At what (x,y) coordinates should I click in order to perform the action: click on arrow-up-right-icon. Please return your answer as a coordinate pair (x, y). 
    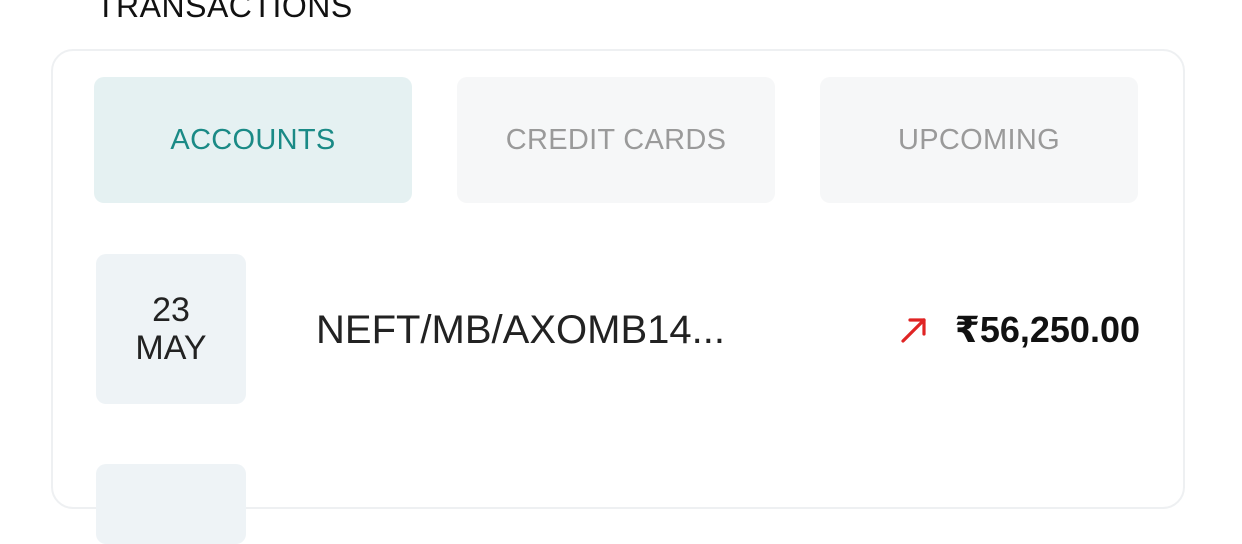
    Looking at the image, I should click on (914, 330).